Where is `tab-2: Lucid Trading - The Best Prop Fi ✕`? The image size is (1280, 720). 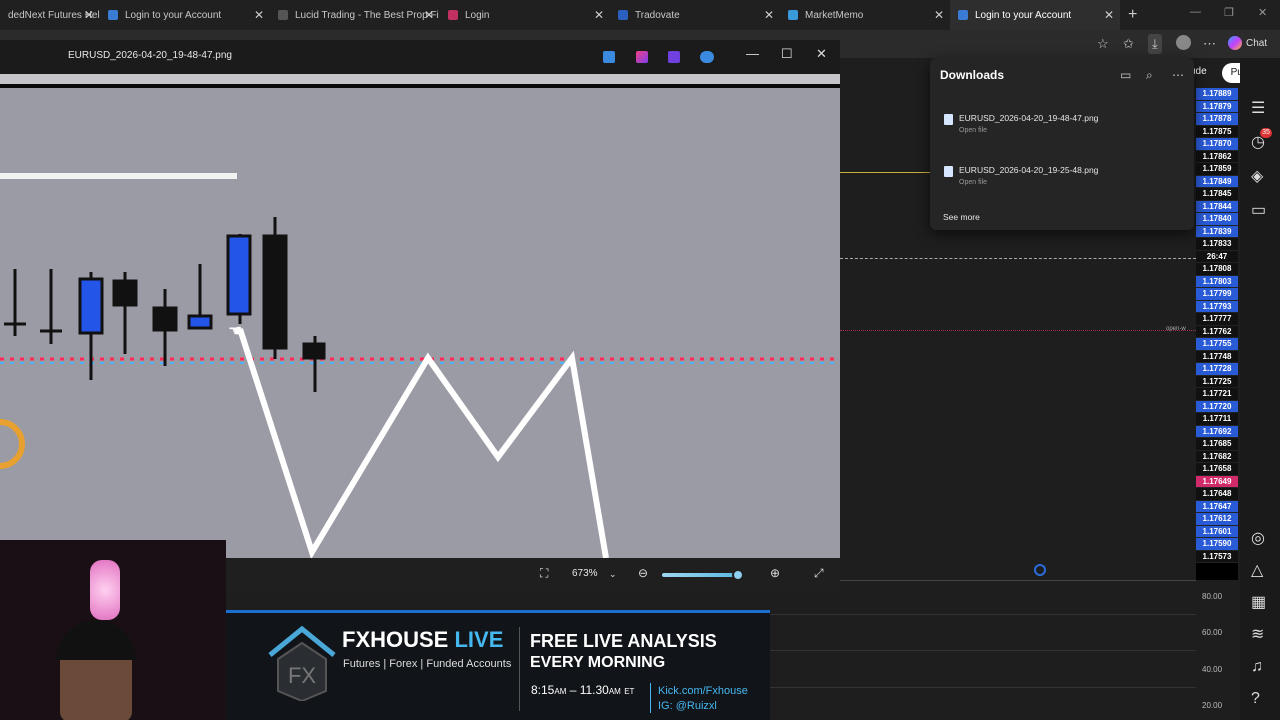 tab-2: Lucid Trading - The Best Prop Fi ✕ is located at coordinates (355, 15).